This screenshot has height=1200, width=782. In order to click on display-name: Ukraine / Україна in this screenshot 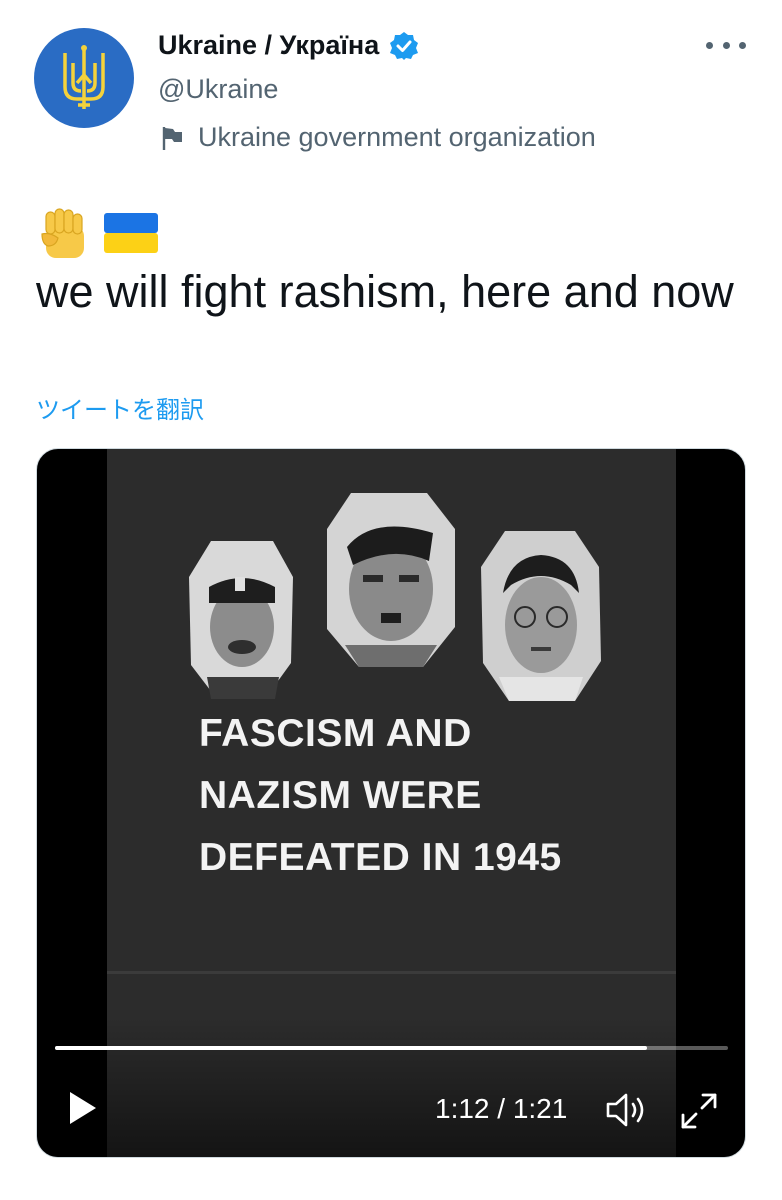, I will do `click(288, 45)`.